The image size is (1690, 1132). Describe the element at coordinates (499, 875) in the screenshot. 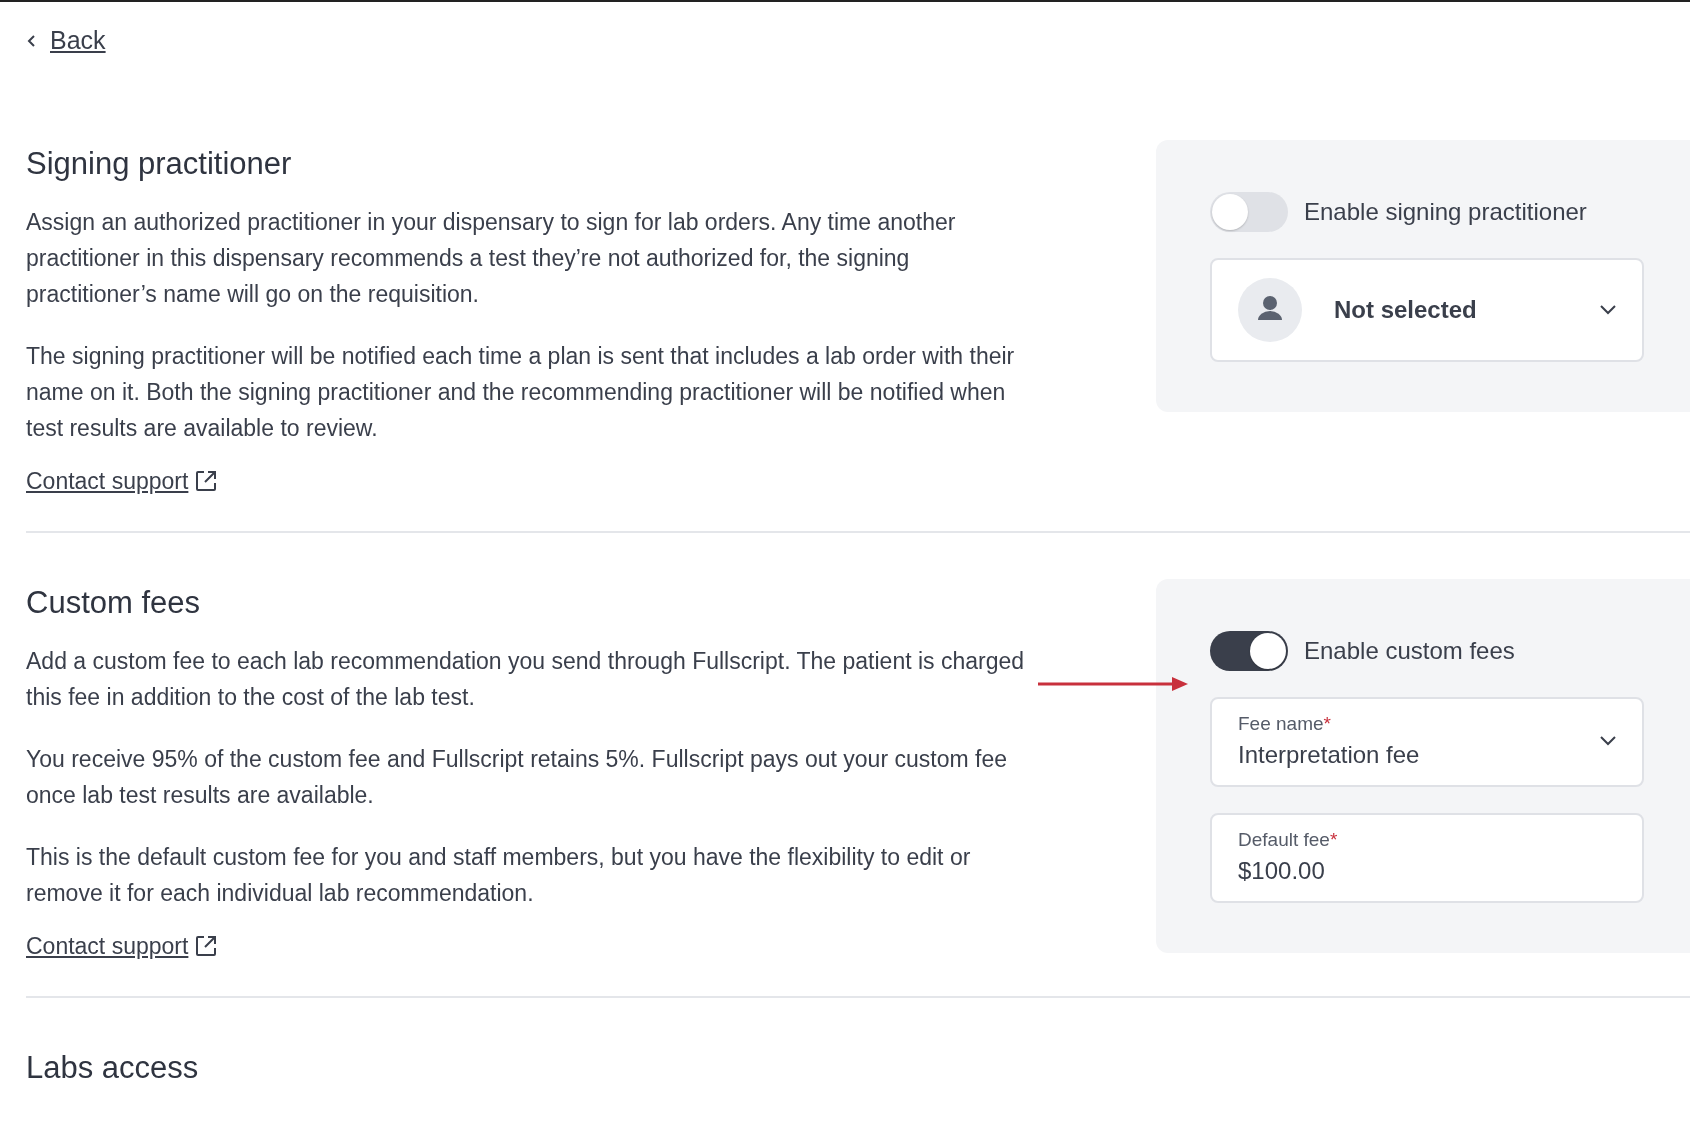

I see `paragraph: This is the default custom fee for you and staff members, but you have the flexibility to edit or remove it for each individual lab recommendation.` at that location.